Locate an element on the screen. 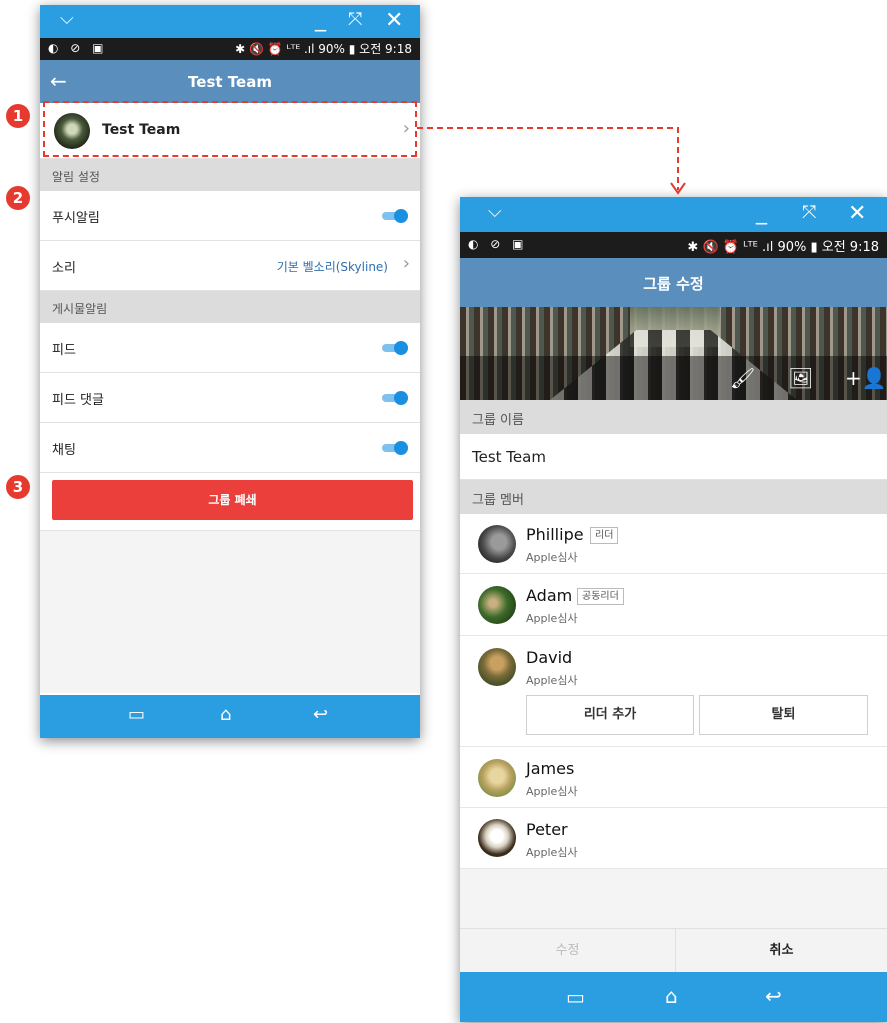  chevron-right-icon: › is located at coordinates (406, 263).